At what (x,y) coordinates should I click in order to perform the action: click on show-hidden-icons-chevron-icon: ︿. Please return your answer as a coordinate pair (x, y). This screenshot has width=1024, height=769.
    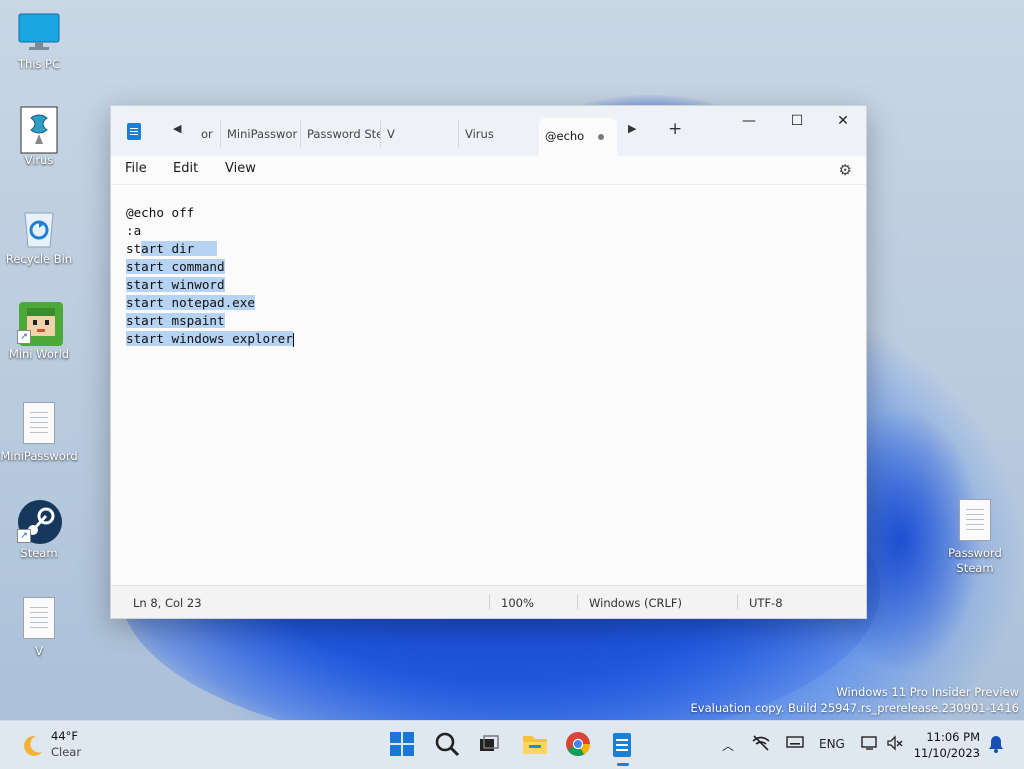
    Looking at the image, I should click on (728, 745).